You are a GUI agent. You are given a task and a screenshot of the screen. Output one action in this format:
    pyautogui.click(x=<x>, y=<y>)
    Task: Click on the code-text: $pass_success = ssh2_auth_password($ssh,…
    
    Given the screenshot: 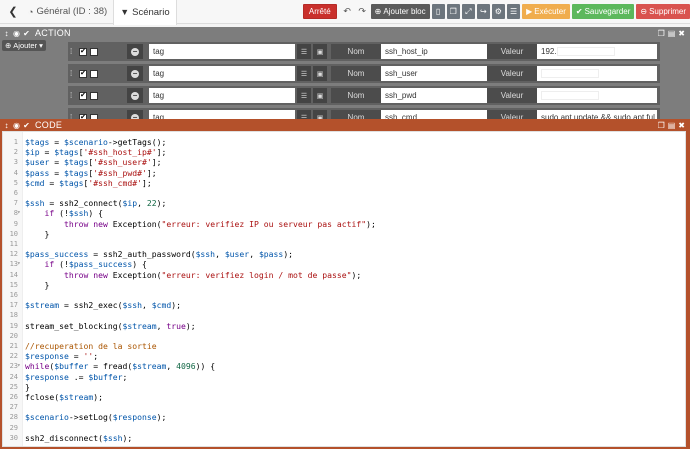 What is the action you would take?
    pyautogui.click(x=159, y=254)
    